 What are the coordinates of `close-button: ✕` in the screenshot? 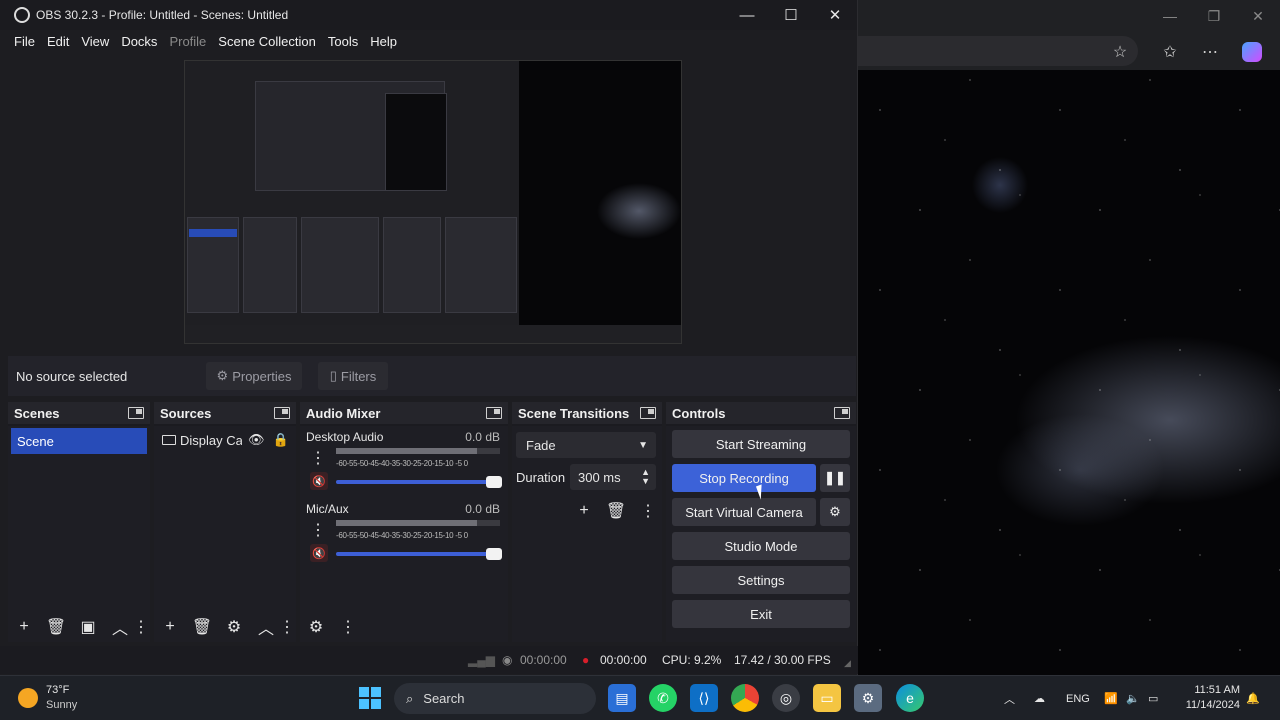 It's located at (835, 15).